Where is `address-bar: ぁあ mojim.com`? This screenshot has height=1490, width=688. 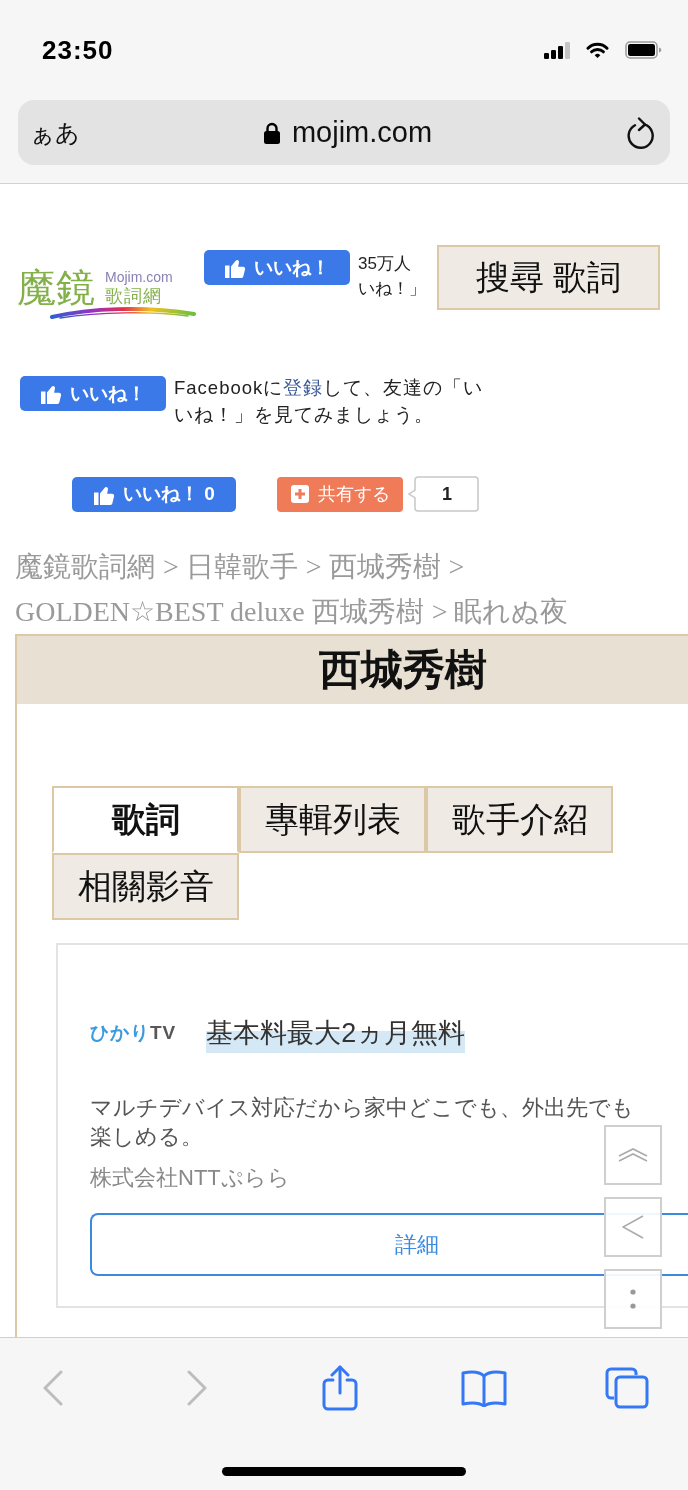
address-bar: ぁあ mojim.com is located at coordinates (344, 132).